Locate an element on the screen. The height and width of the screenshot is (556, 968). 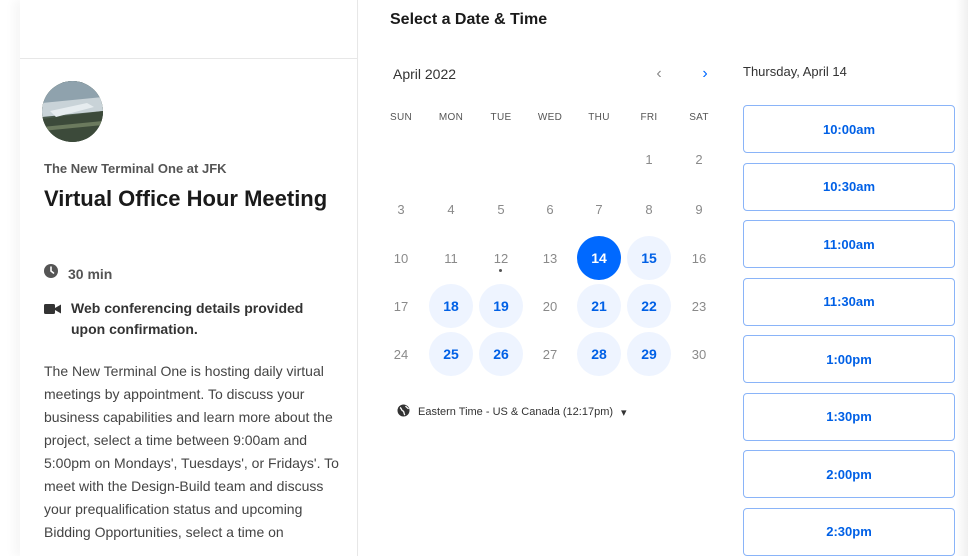
calendar-day-number: 10 is located at coordinates (401, 258).